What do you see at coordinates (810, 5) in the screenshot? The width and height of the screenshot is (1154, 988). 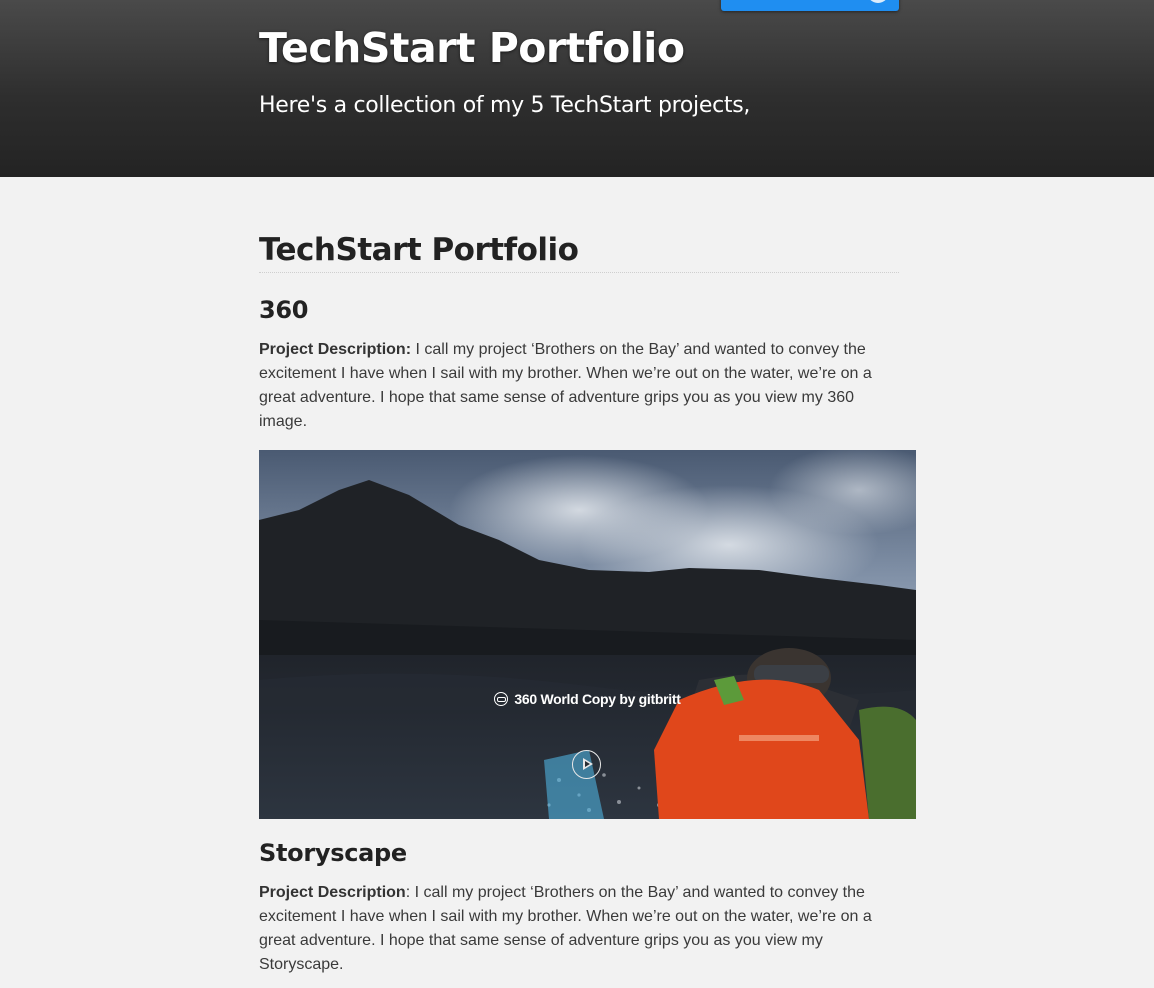 I see `view-on-github-button` at bounding box center [810, 5].